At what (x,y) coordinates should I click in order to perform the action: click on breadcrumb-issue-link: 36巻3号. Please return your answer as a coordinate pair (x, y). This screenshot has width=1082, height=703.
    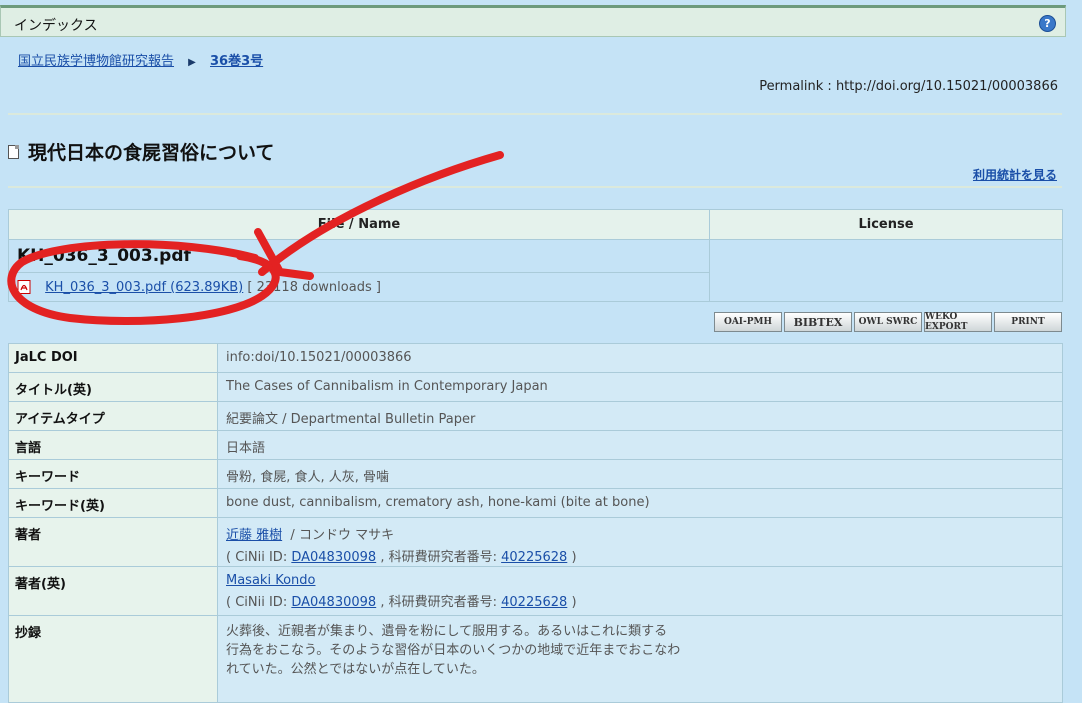
    Looking at the image, I should click on (236, 61).